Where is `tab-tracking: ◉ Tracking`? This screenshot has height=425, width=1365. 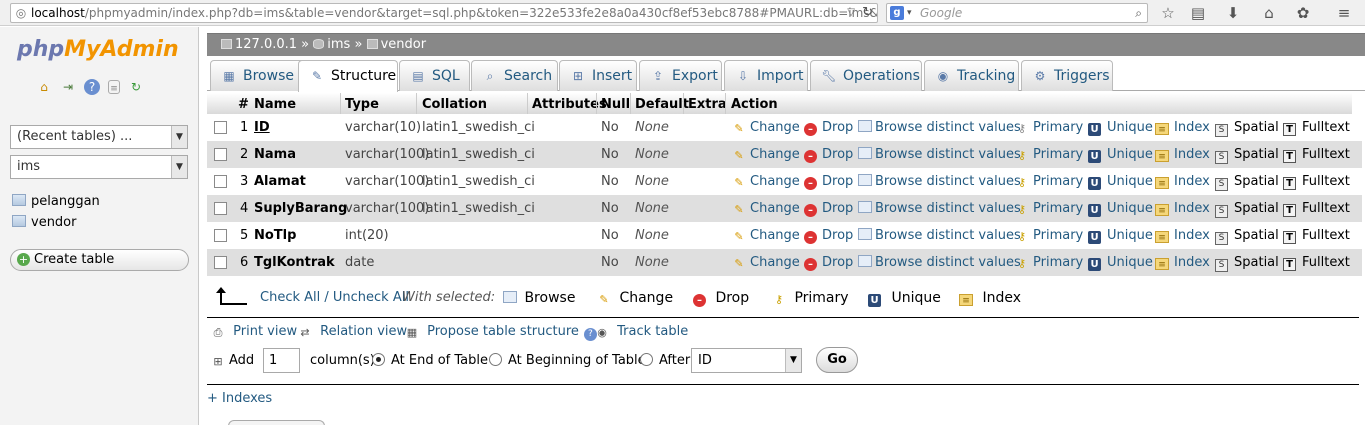 tab-tracking: ◉ Tracking is located at coordinates (971, 75).